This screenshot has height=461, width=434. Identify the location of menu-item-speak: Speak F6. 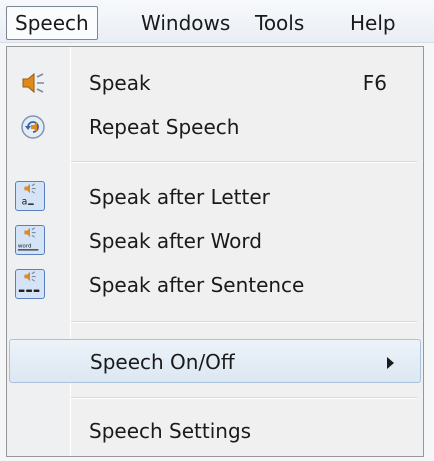
(215, 83).